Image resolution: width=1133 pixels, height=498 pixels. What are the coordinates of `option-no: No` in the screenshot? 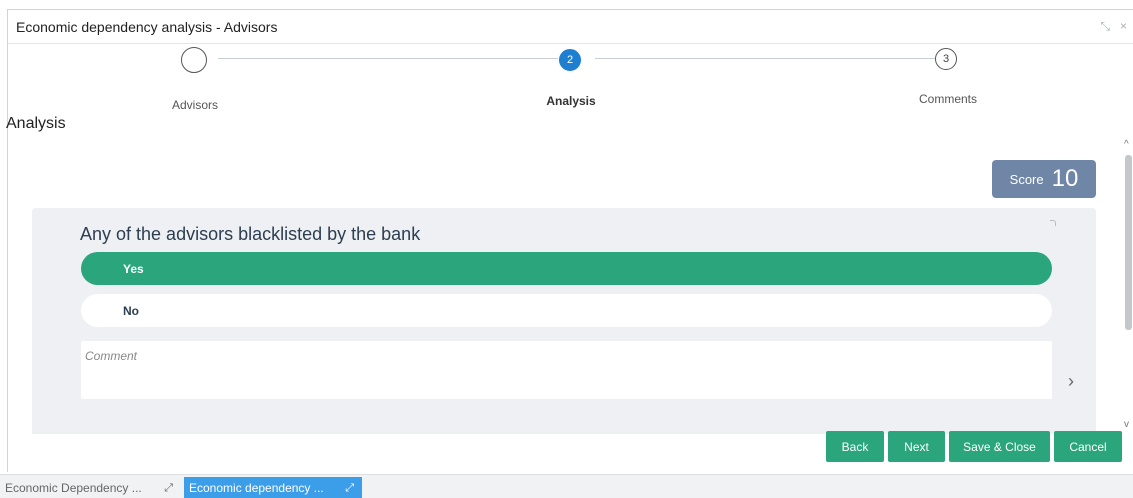 It's located at (566, 310).